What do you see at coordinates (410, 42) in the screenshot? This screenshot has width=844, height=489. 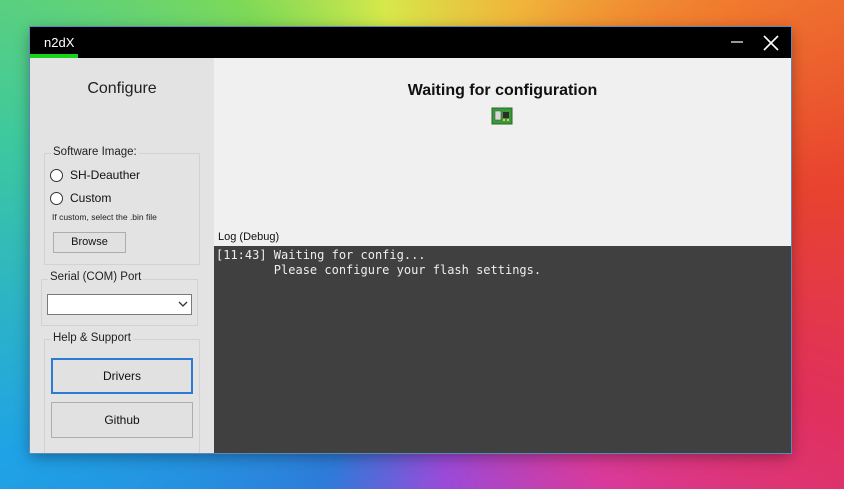 I see `title-bar: n2dX` at bounding box center [410, 42].